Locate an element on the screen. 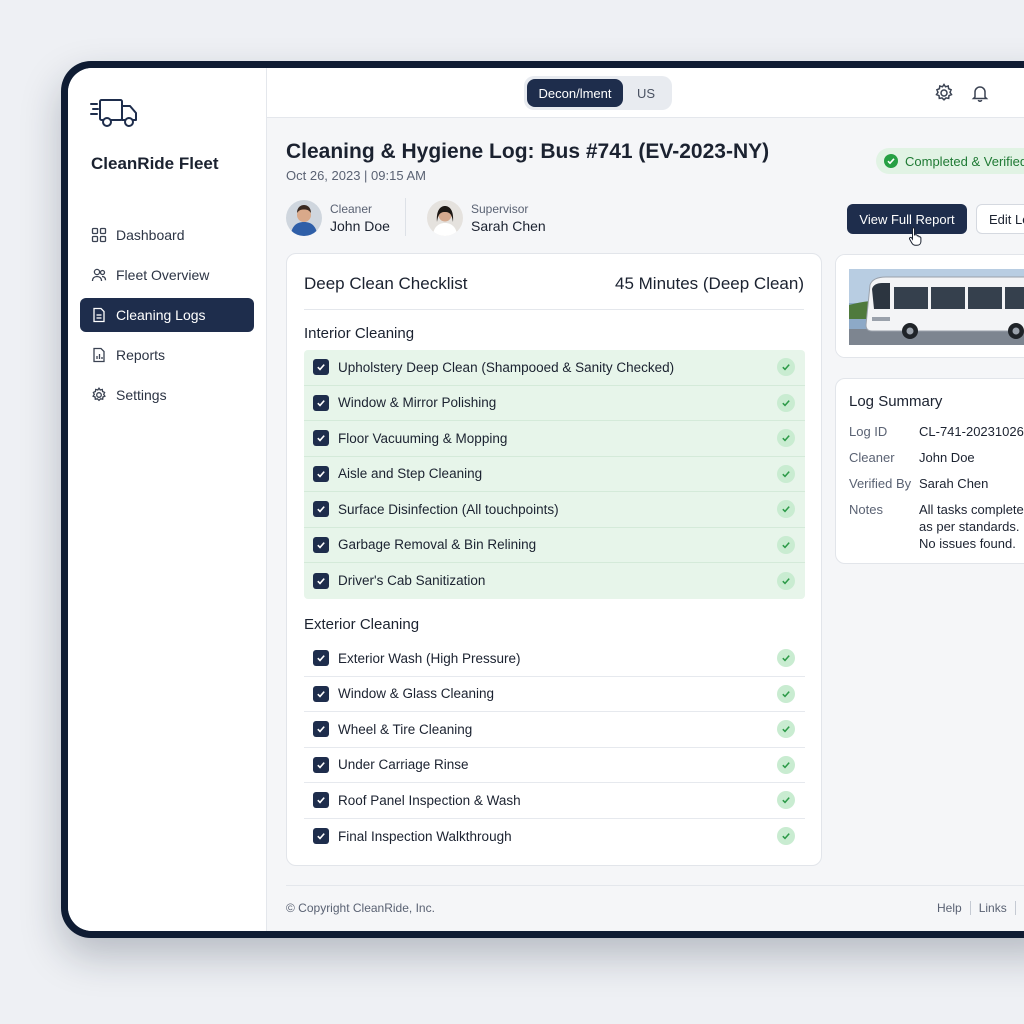 The height and width of the screenshot is (1024, 1024). sidebar-item-fleet-overview: Fleet Overview is located at coordinates (167, 275).